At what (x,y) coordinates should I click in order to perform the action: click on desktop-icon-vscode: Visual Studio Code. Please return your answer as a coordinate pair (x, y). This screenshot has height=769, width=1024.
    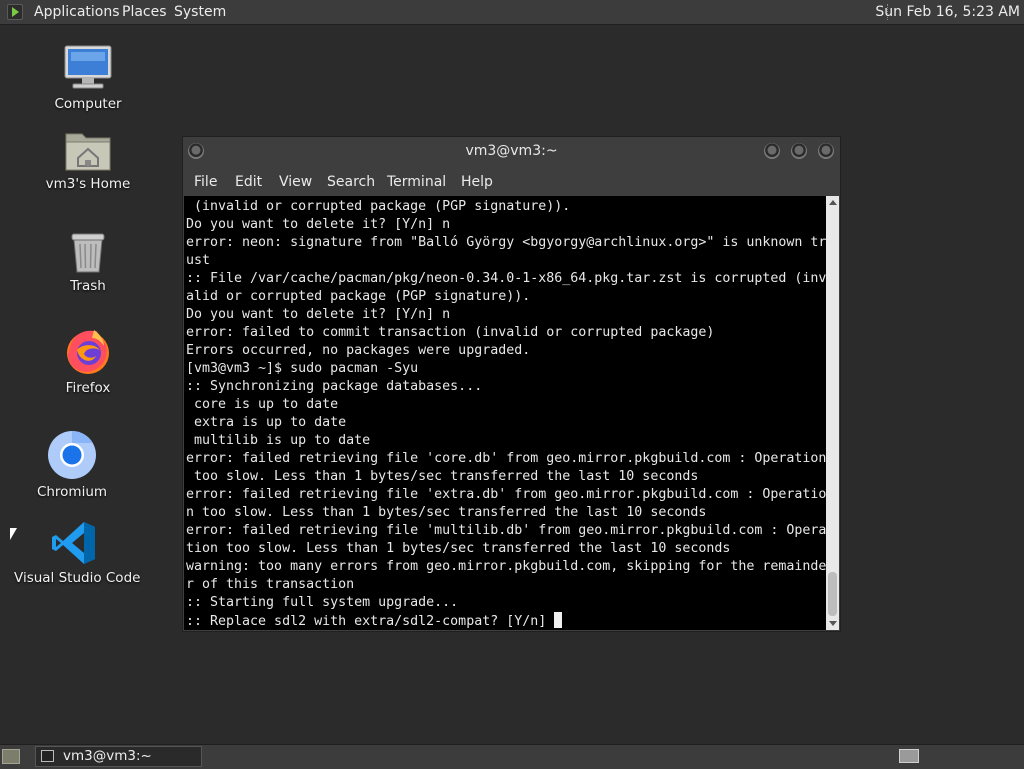
    Looking at the image, I should click on (77, 553).